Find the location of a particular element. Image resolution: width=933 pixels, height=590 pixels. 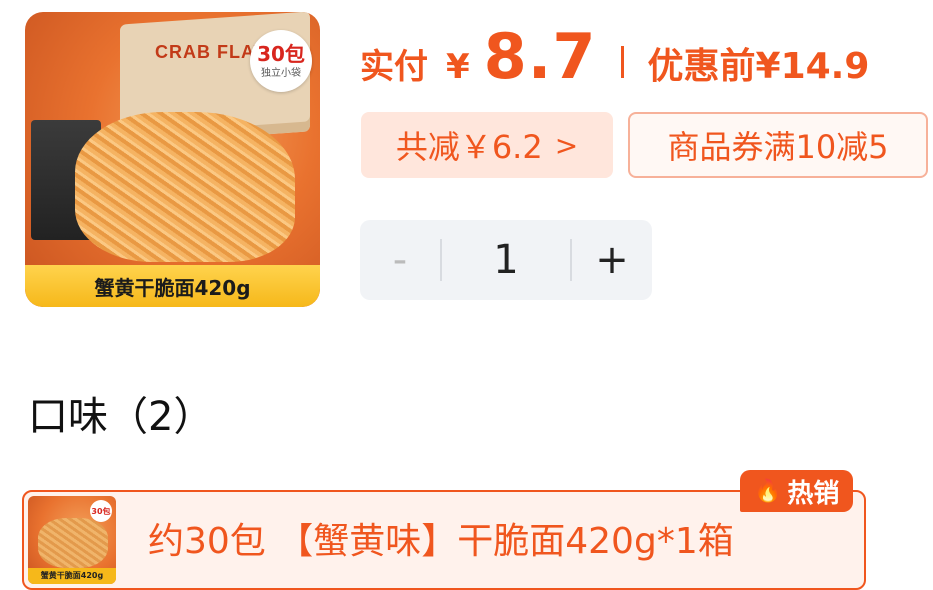

product-image-caption: 蟹黄干脆面420g is located at coordinates (172, 286).